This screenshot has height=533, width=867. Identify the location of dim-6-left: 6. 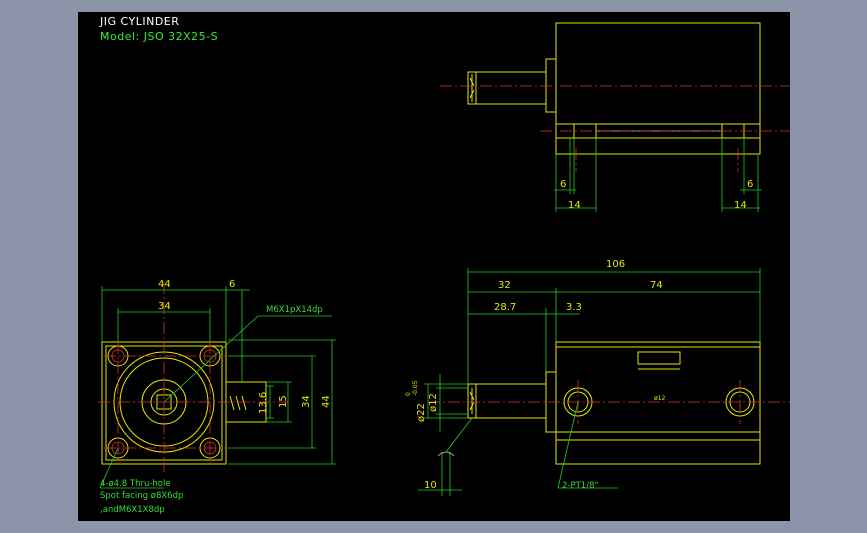
(563, 184).